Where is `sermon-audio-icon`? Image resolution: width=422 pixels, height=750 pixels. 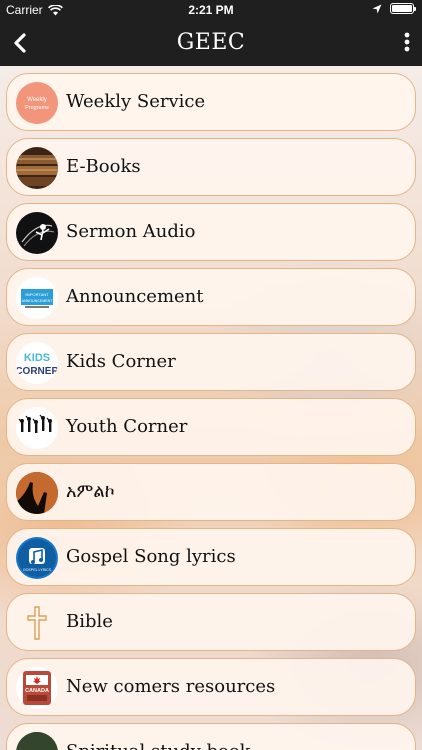
sermon-audio-icon is located at coordinates (37, 233).